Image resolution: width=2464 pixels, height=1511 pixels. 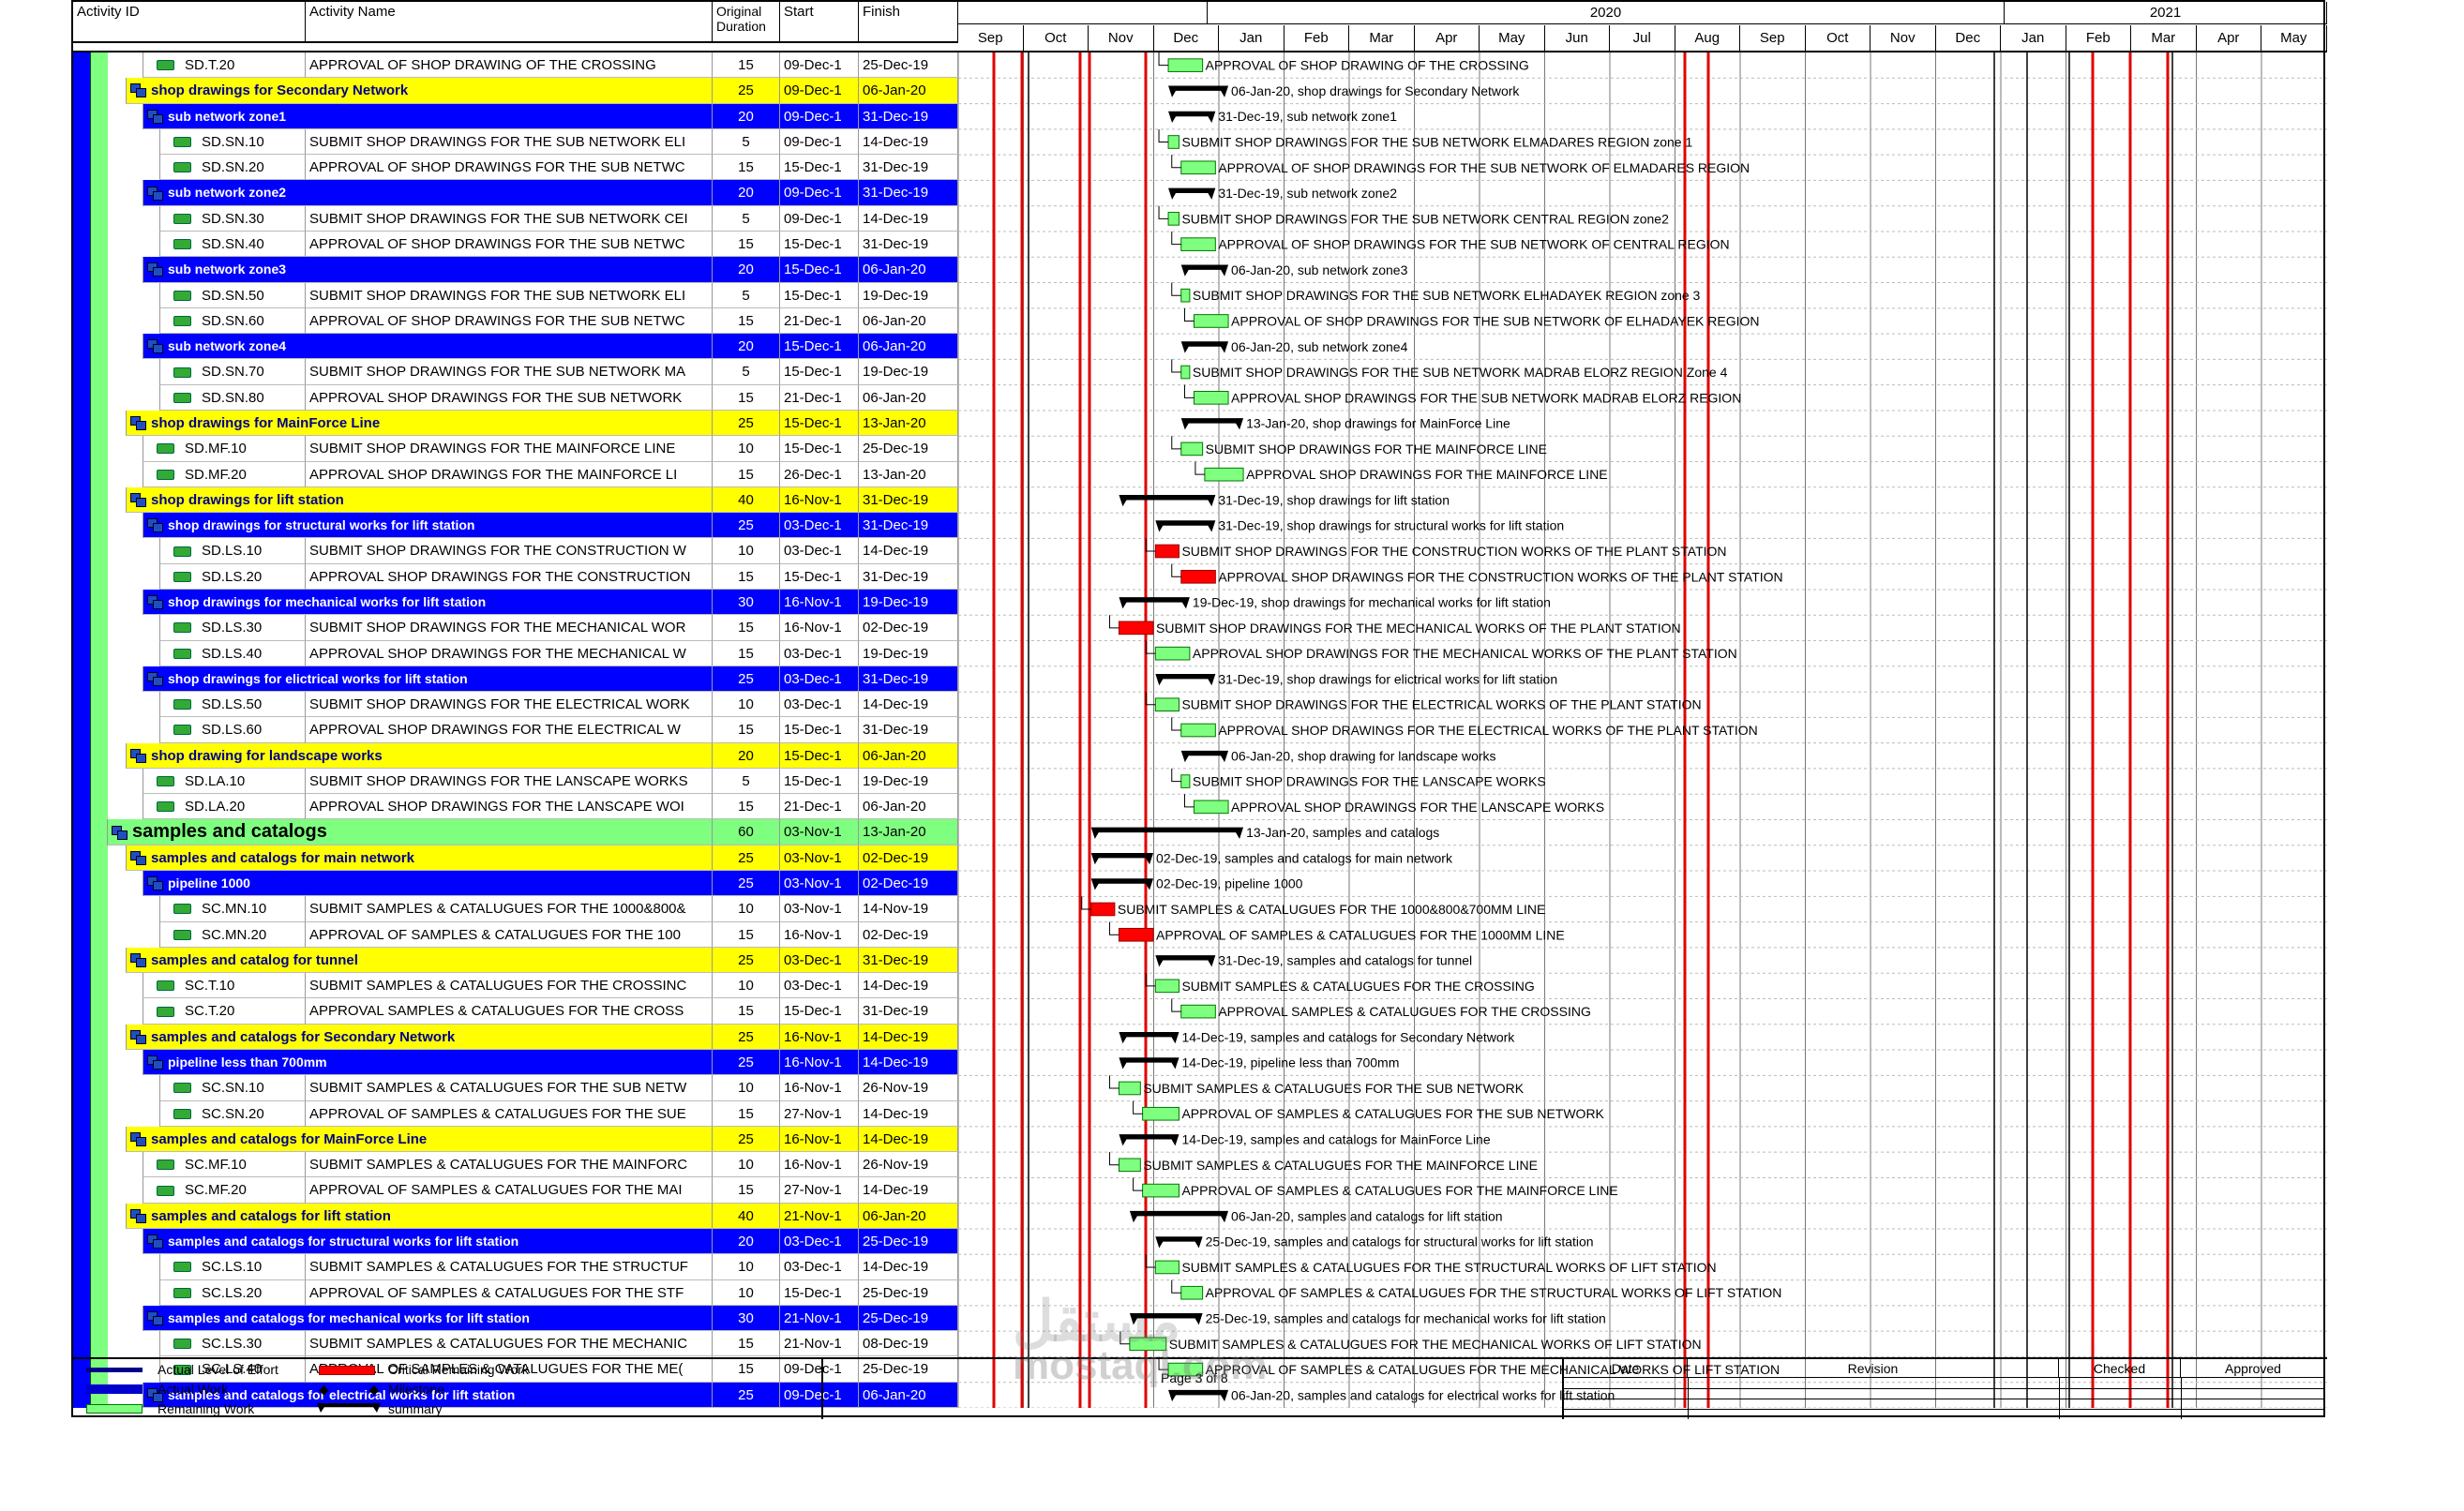 I want to click on wbs-name-cell: shop drawings for Secondary Network, so click(x=419, y=91).